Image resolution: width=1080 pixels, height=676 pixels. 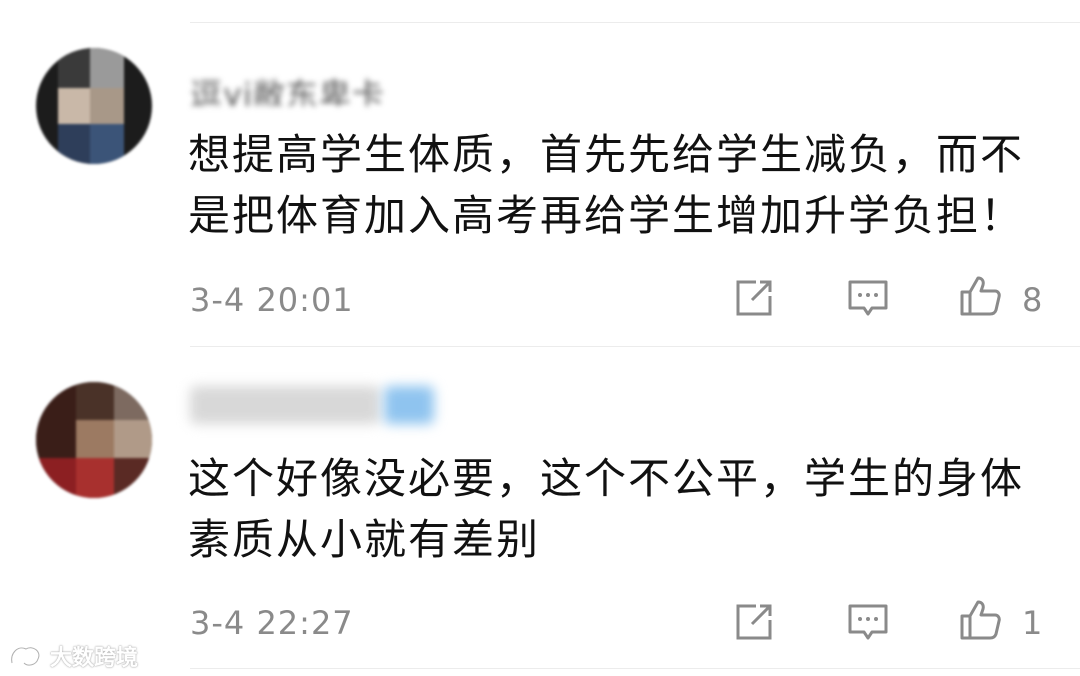 I want to click on watermark-logo-icon, so click(x=25, y=656).